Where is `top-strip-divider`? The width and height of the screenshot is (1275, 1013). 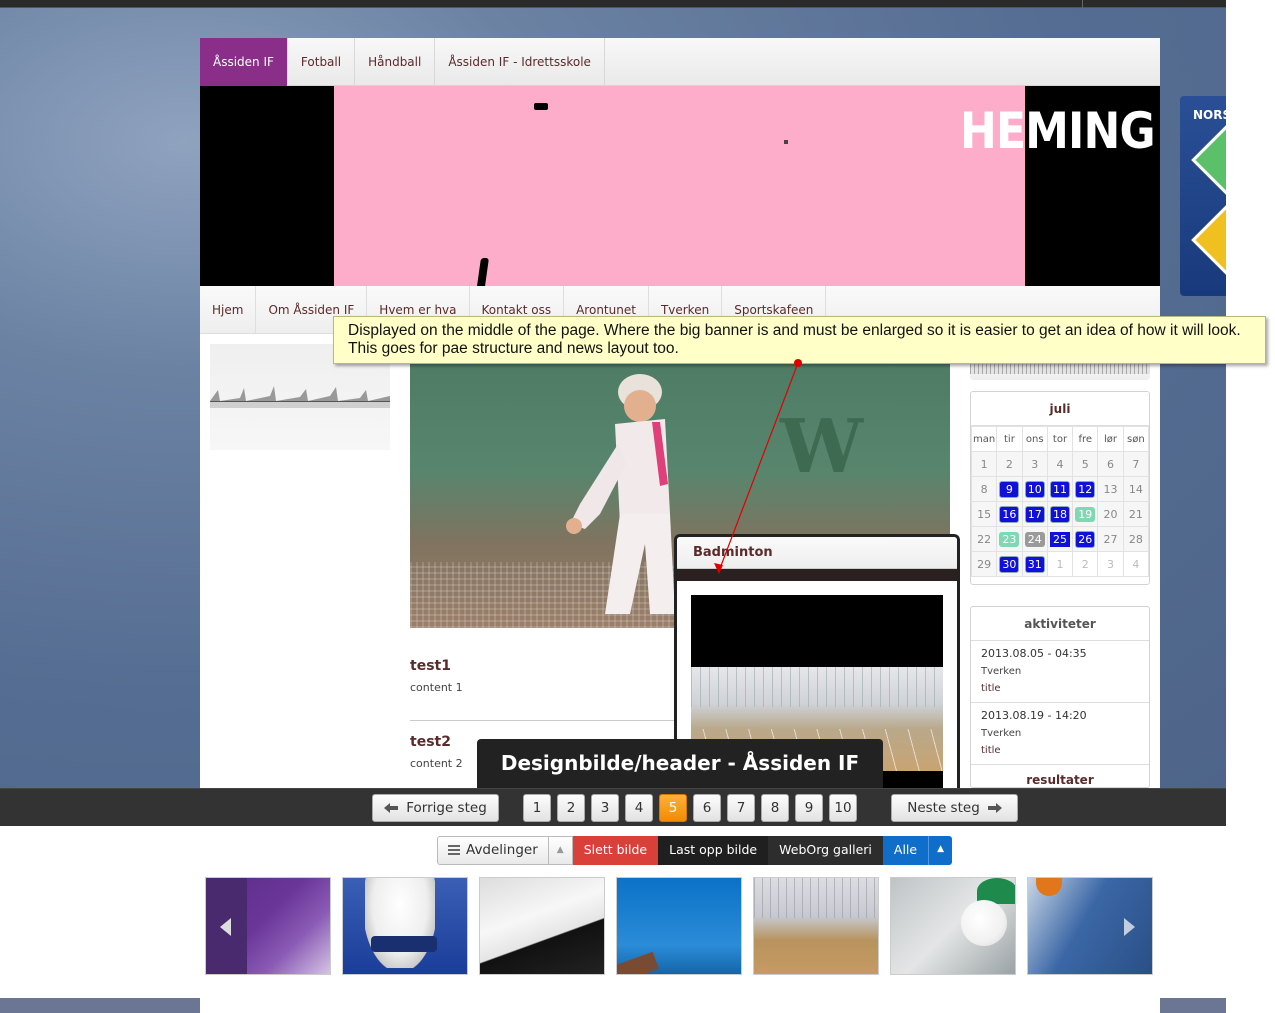 top-strip-divider is located at coordinates (1082, 4).